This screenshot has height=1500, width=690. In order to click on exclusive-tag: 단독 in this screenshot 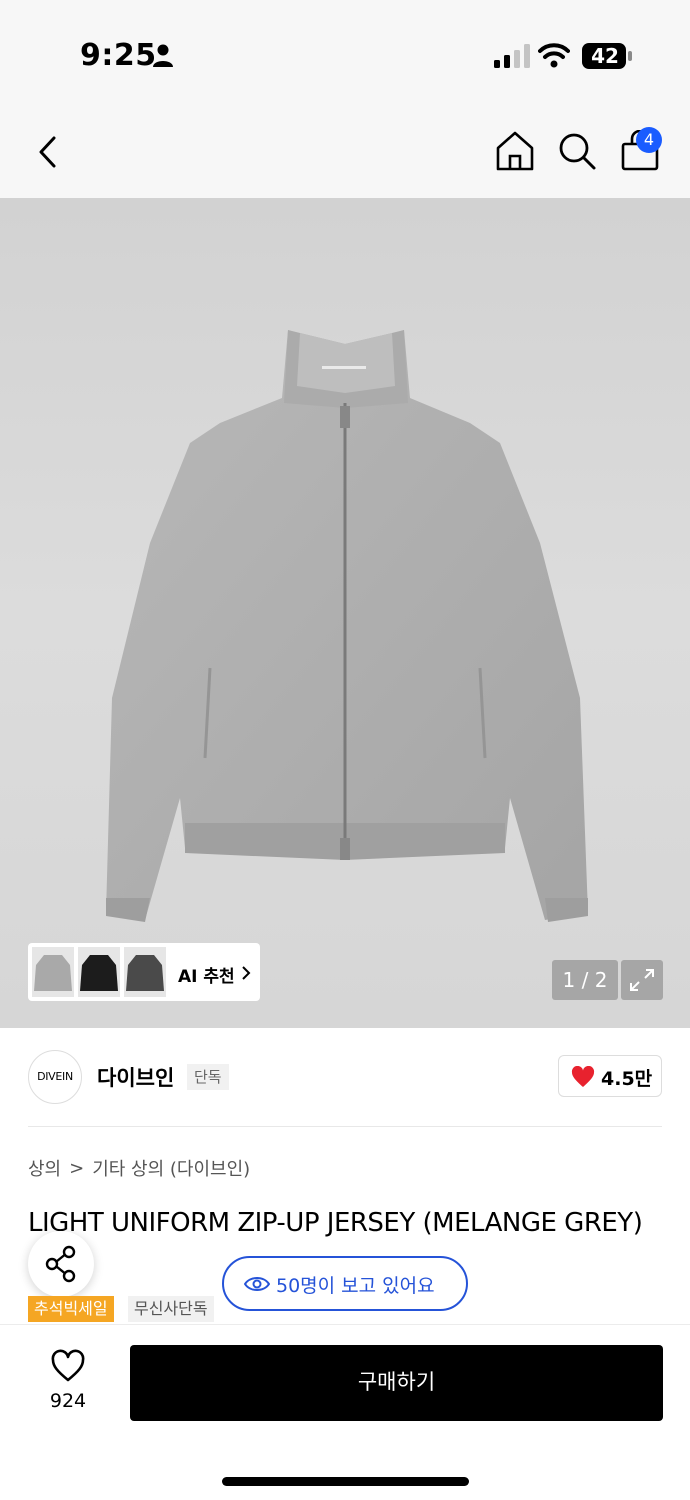, I will do `click(208, 1077)`.